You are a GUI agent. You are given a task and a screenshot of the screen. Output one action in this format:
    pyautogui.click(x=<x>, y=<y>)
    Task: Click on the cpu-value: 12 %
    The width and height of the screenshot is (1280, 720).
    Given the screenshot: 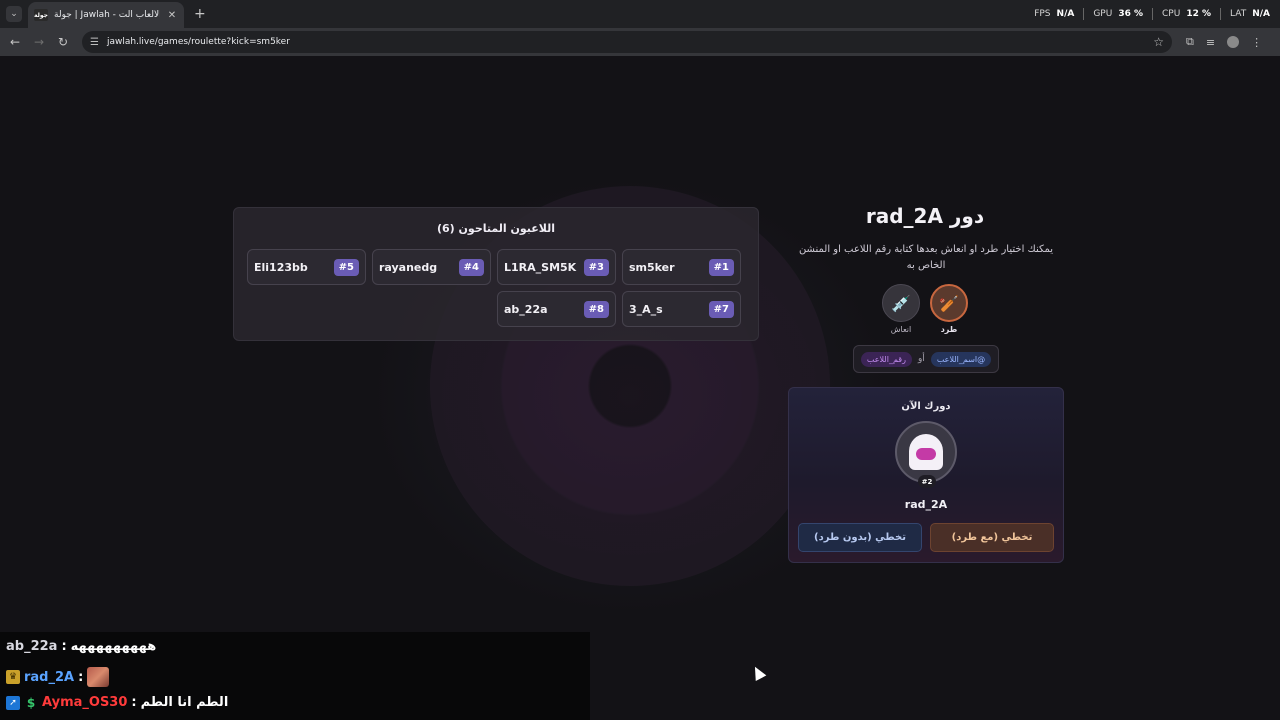 What is the action you would take?
    pyautogui.click(x=1199, y=14)
    